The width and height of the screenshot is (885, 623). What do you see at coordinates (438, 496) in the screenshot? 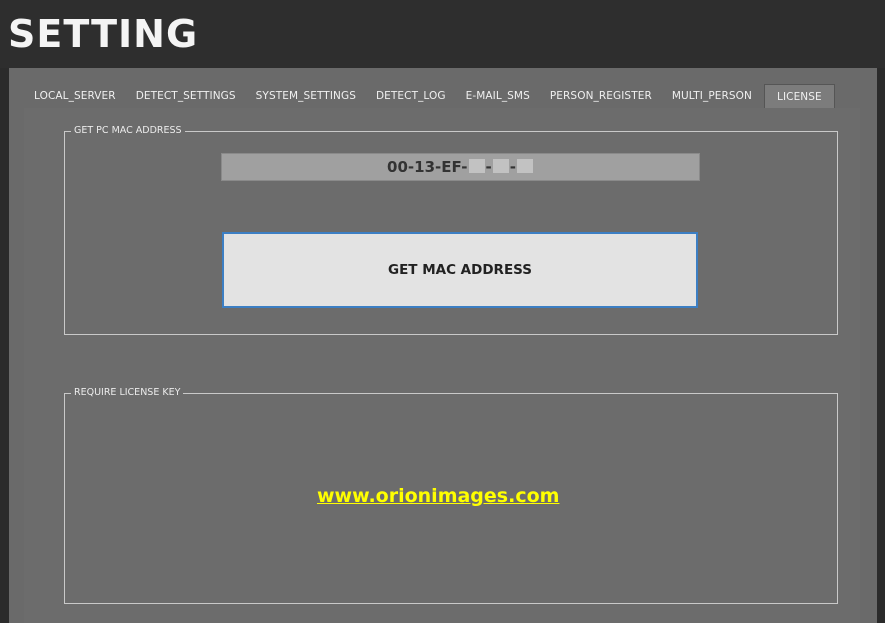
I see `website-link: www.orionimages.com` at bounding box center [438, 496].